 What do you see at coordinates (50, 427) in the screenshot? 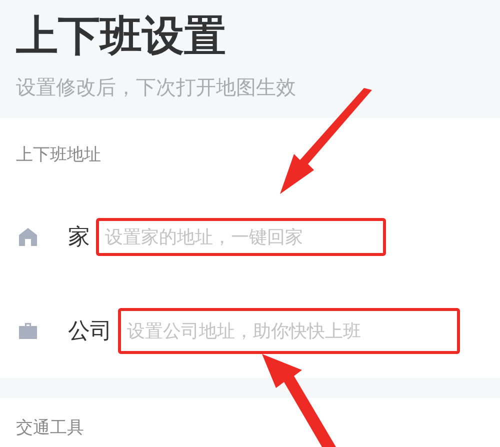
I see `section-label: 交通工具` at bounding box center [50, 427].